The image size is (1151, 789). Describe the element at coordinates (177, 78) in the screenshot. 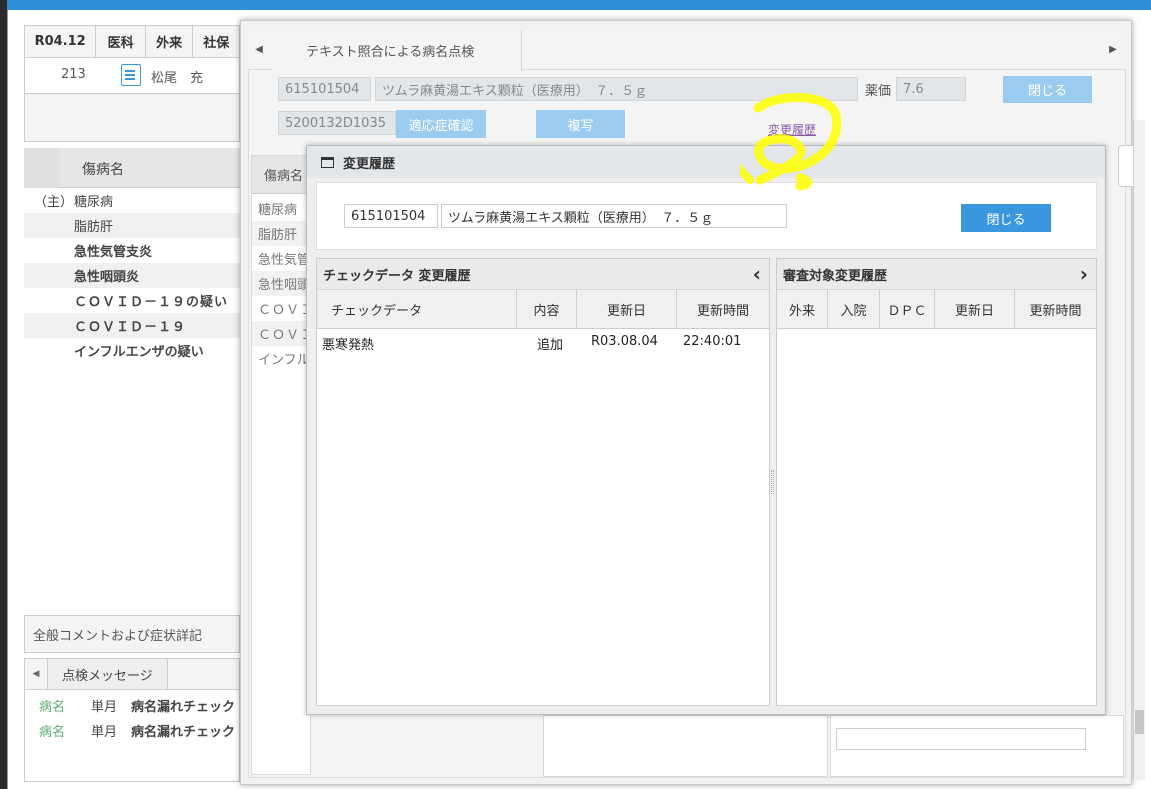

I see `patient-name: 松尾 充` at that location.